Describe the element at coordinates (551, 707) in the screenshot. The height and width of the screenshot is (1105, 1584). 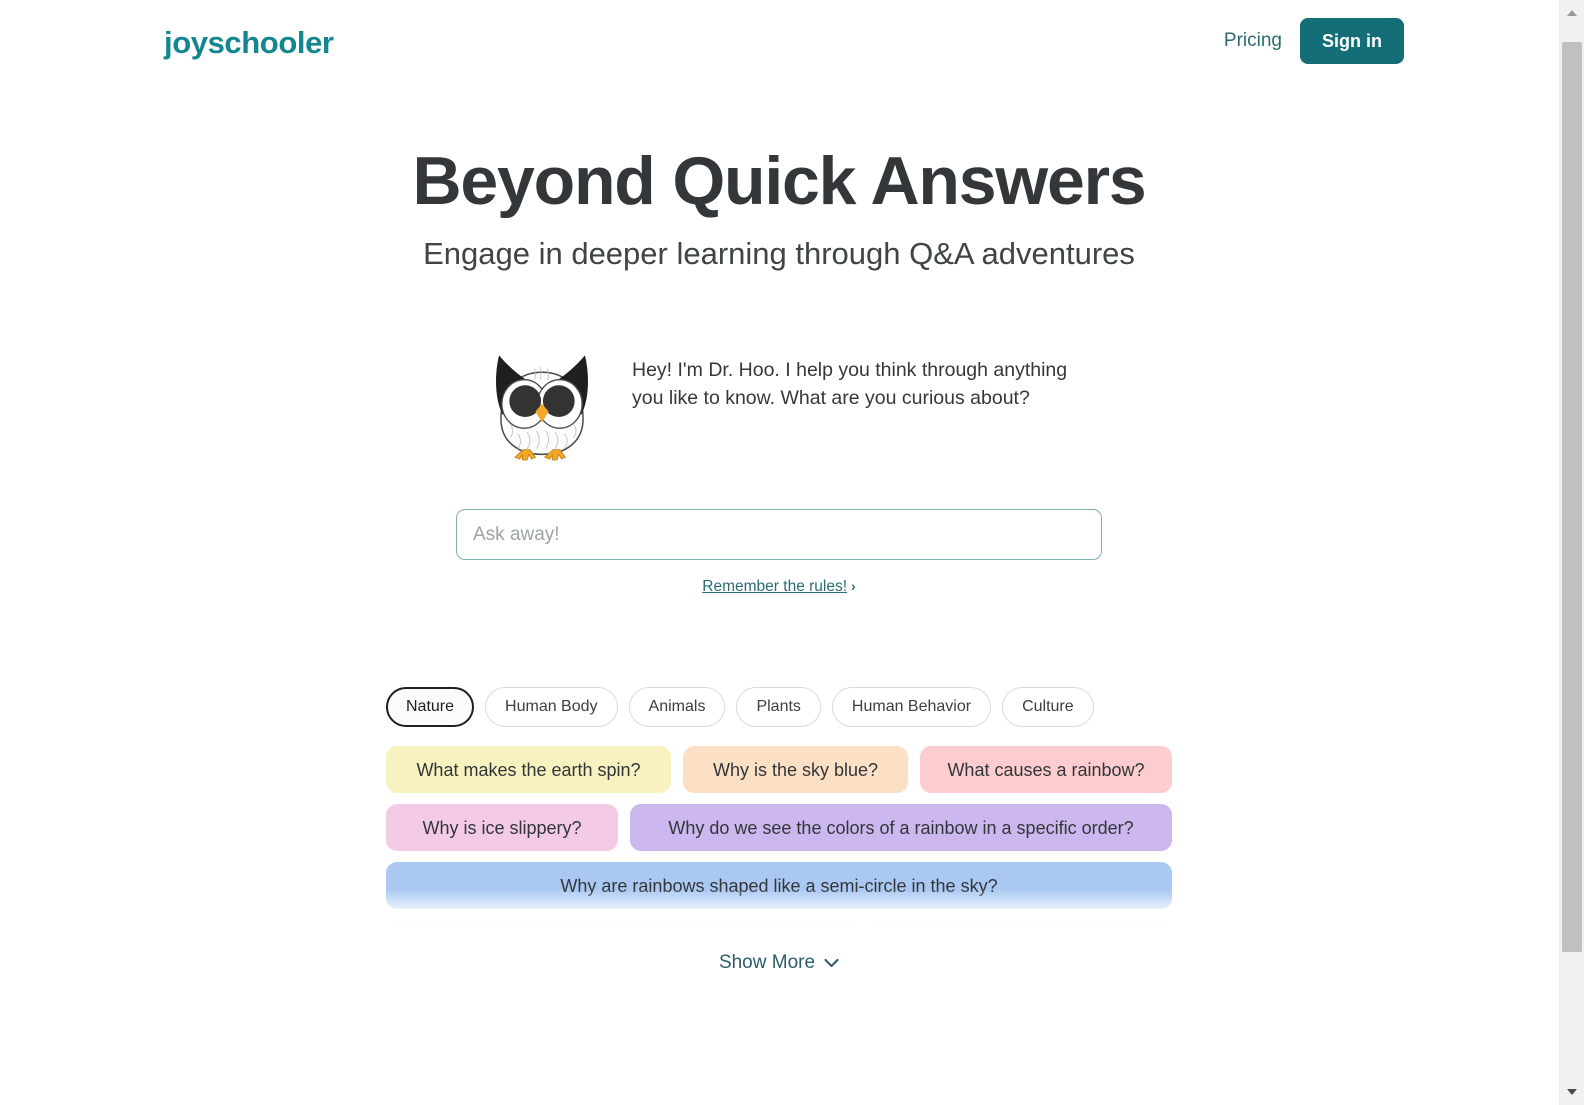
I see `category-chip-human-body: Human Body` at that location.